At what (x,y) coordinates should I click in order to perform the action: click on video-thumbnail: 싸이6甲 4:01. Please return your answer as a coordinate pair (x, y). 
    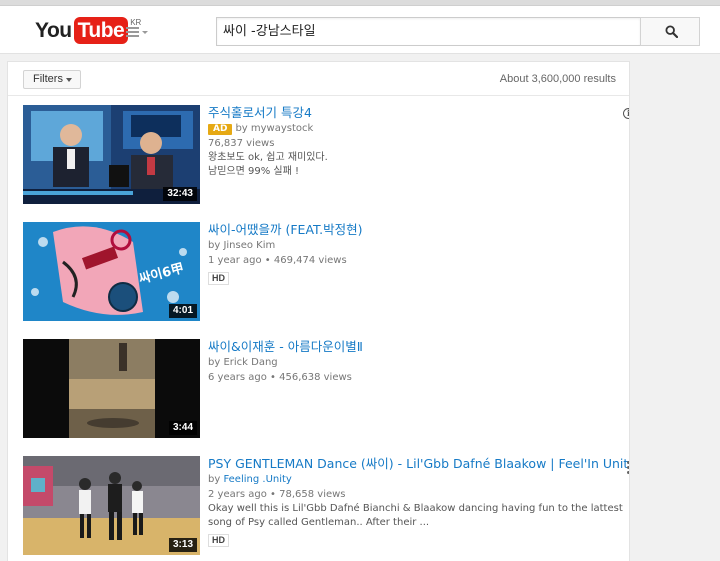
    Looking at the image, I should click on (111, 271).